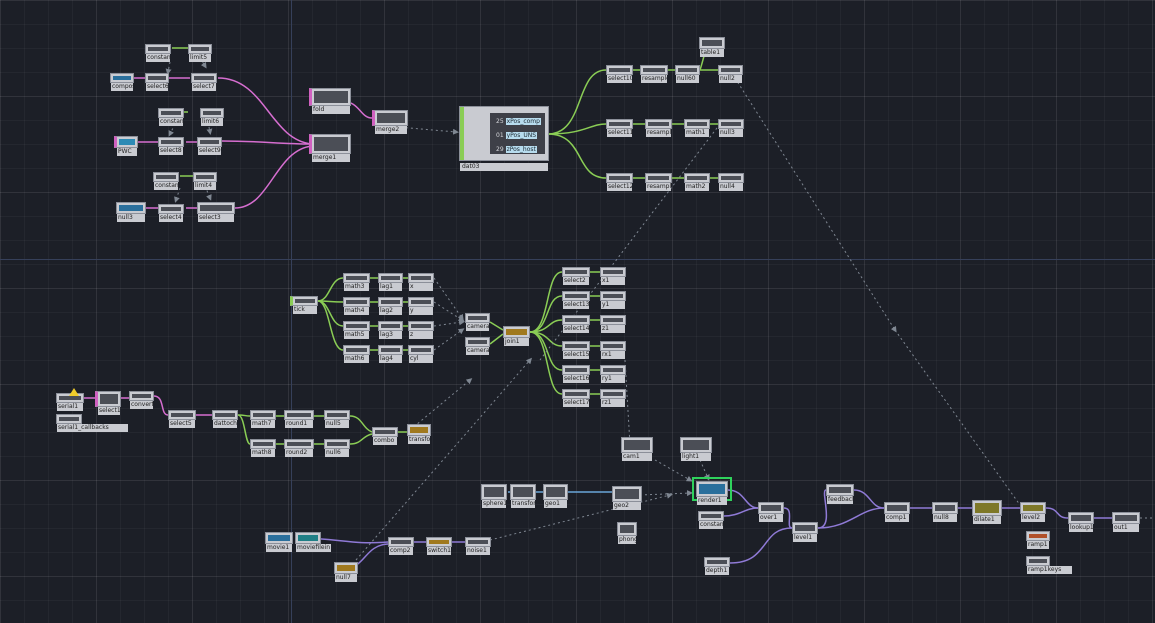 Image resolution: width=1155 pixels, height=623 pixels. I want to click on node-serial1-callbacks: serial1_callbacks, so click(92, 423).